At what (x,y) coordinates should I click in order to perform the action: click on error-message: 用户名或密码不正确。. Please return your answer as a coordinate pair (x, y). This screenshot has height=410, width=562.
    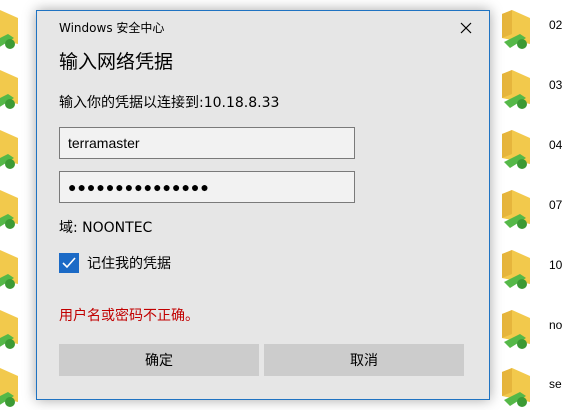
    Looking at the image, I should click on (129, 316).